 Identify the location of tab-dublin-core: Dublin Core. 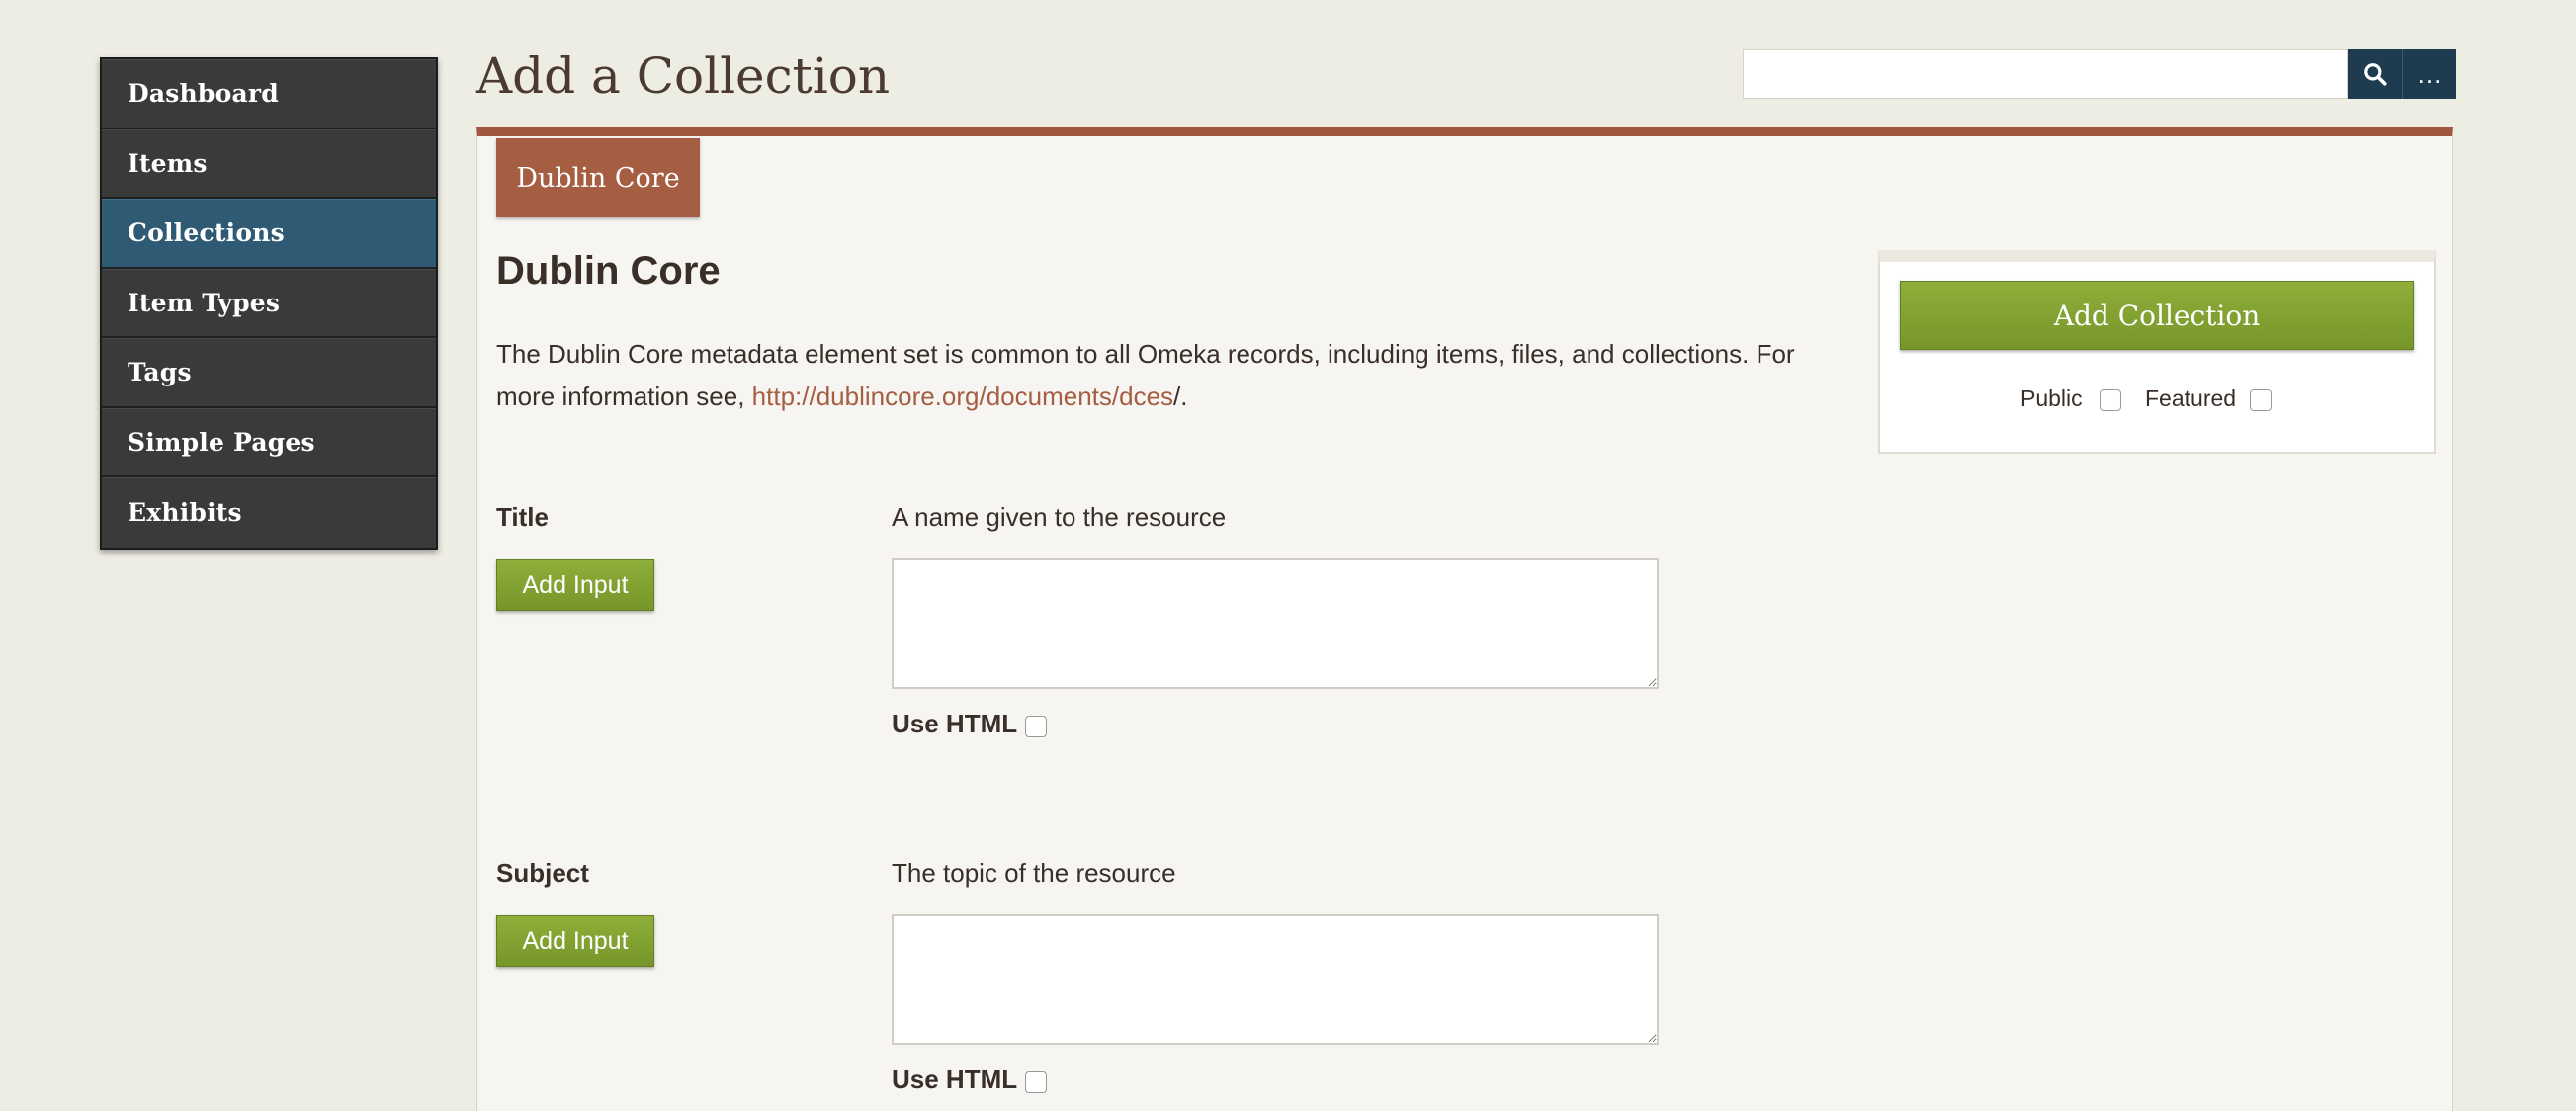
(598, 177).